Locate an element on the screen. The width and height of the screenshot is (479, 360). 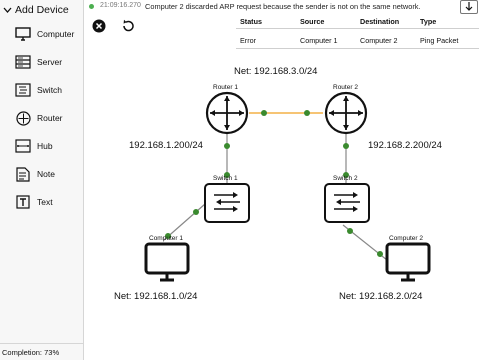
net-label-top: Net: 192.168.3.0/24 is located at coordinates (276, 71).